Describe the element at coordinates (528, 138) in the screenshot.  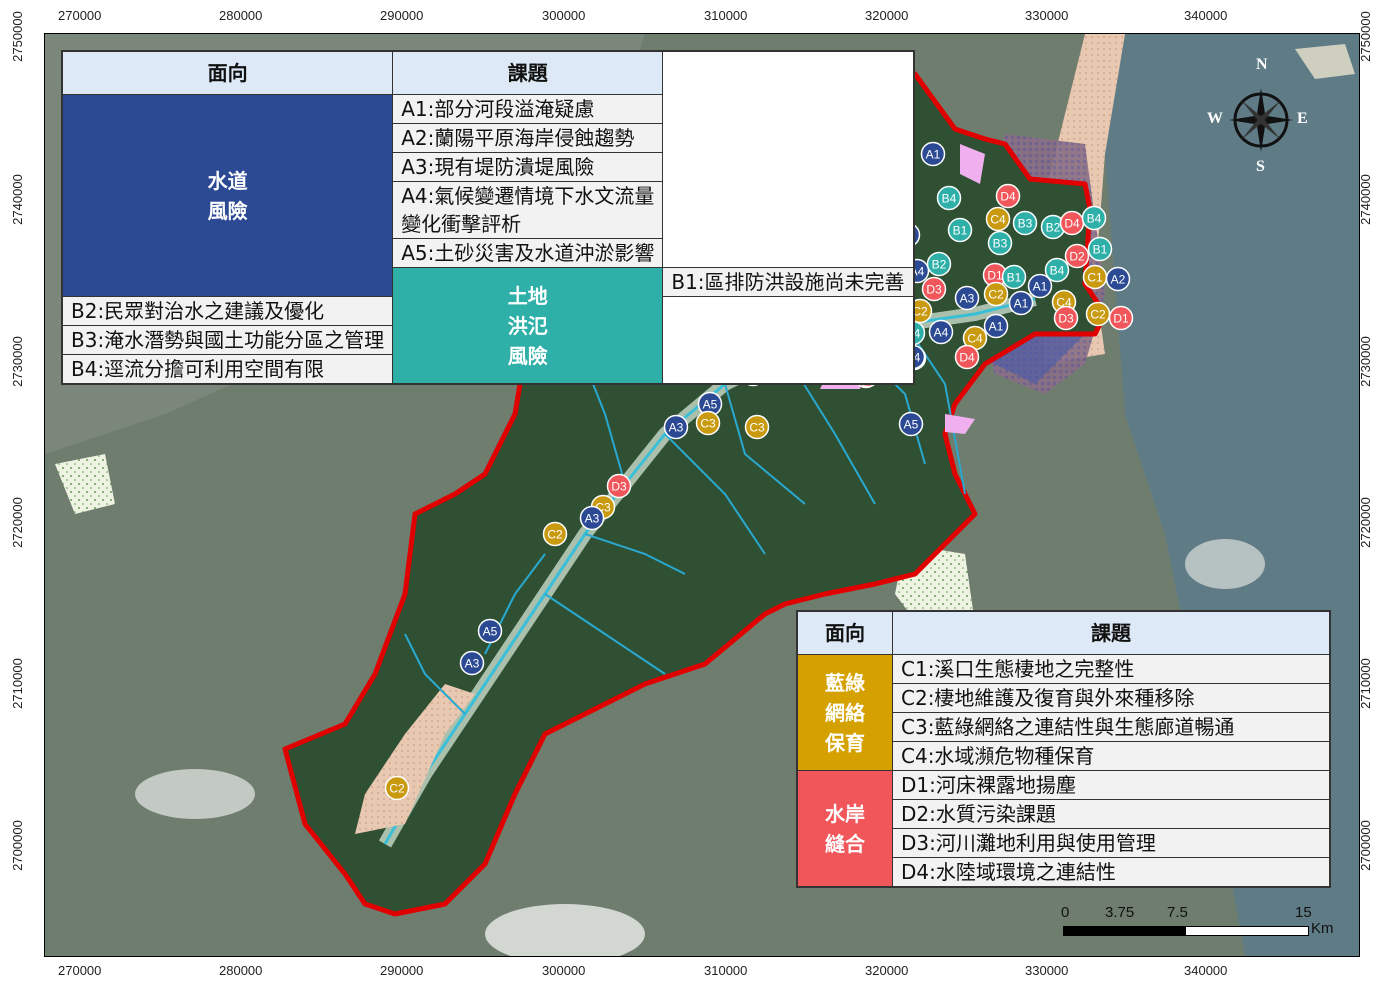
I see `legend-item-a2: A2:蘭陽平原海岸侵蝕趨勢` at that location.